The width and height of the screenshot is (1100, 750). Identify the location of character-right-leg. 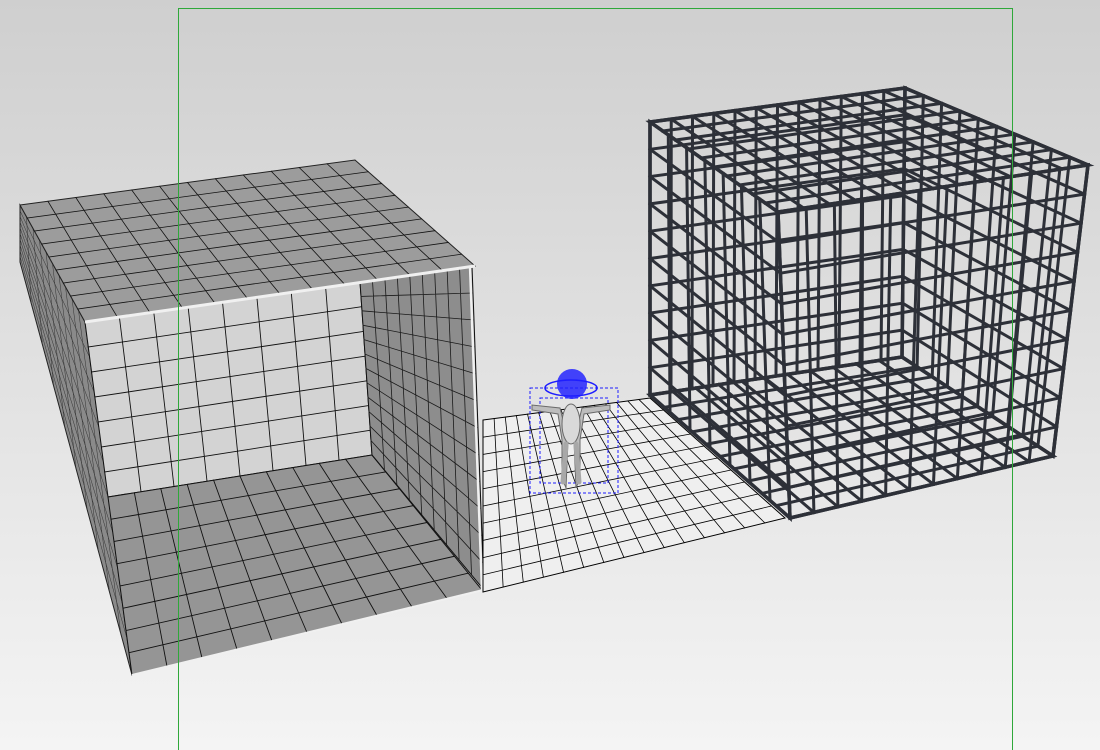
(577, 463).